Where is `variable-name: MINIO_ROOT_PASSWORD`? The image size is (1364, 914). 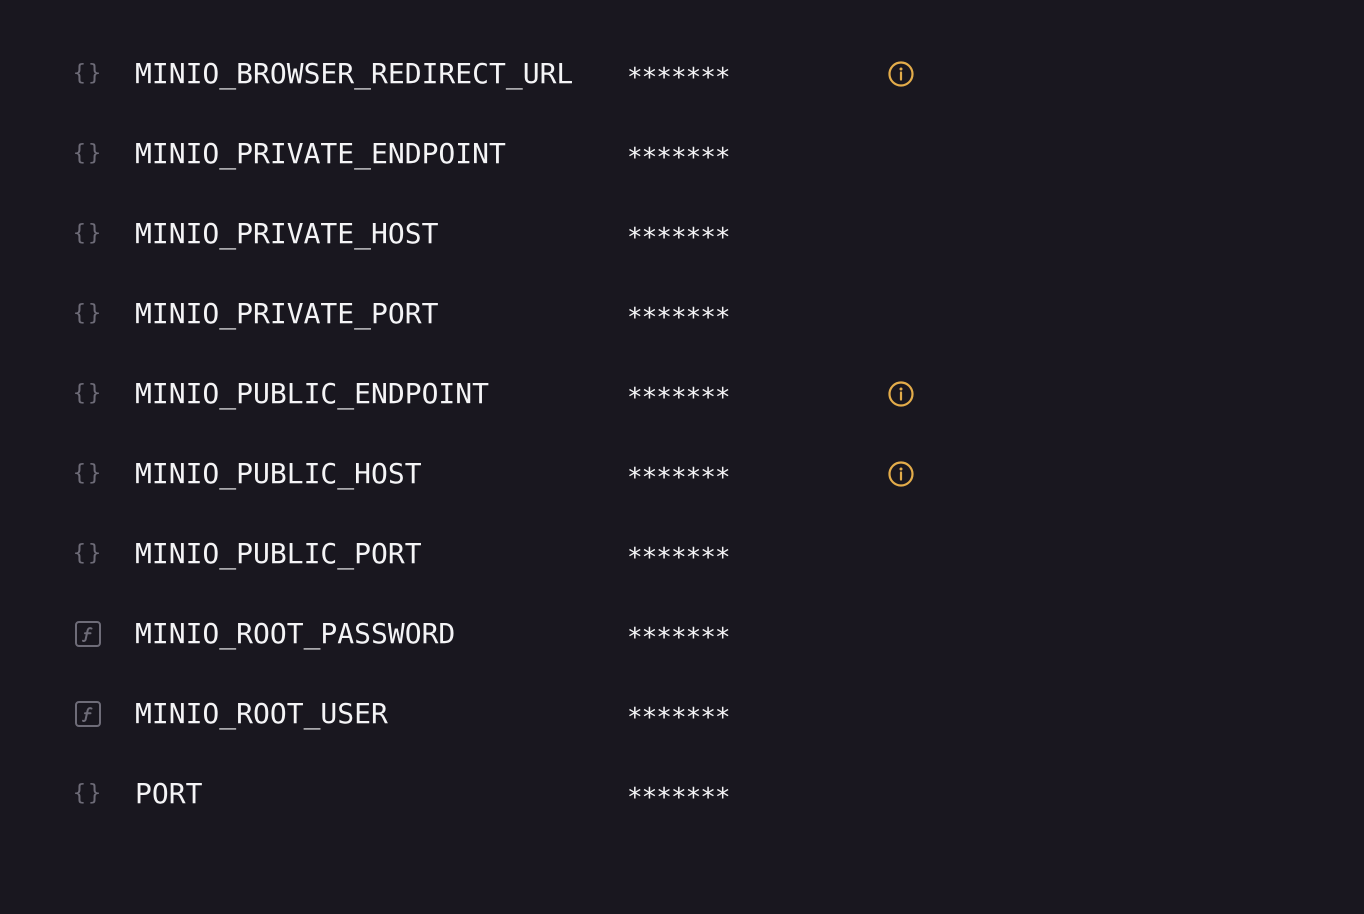 variable-name: MINIO_ROOT_PASSWORD is located at coordinates (295, 633).